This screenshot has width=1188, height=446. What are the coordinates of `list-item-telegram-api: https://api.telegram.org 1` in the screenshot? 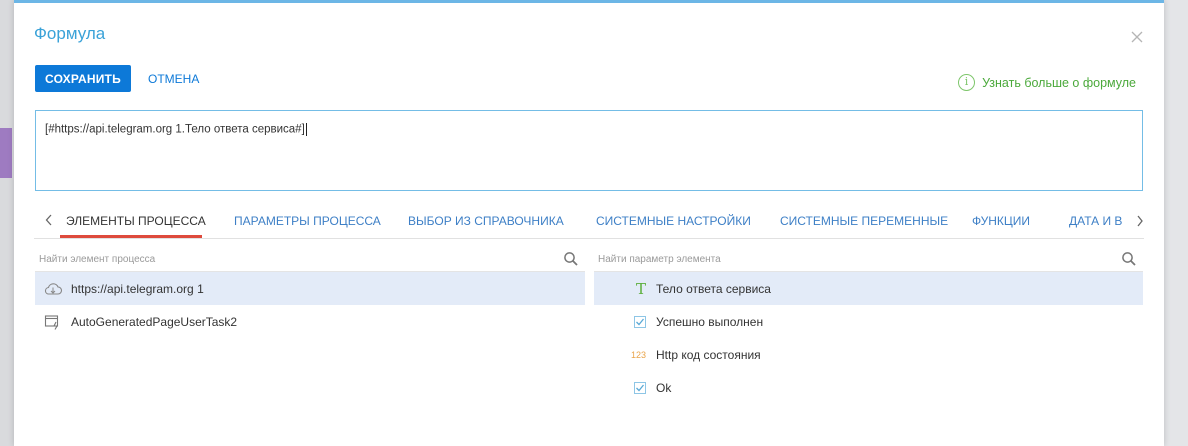 It's located at (310, 288).